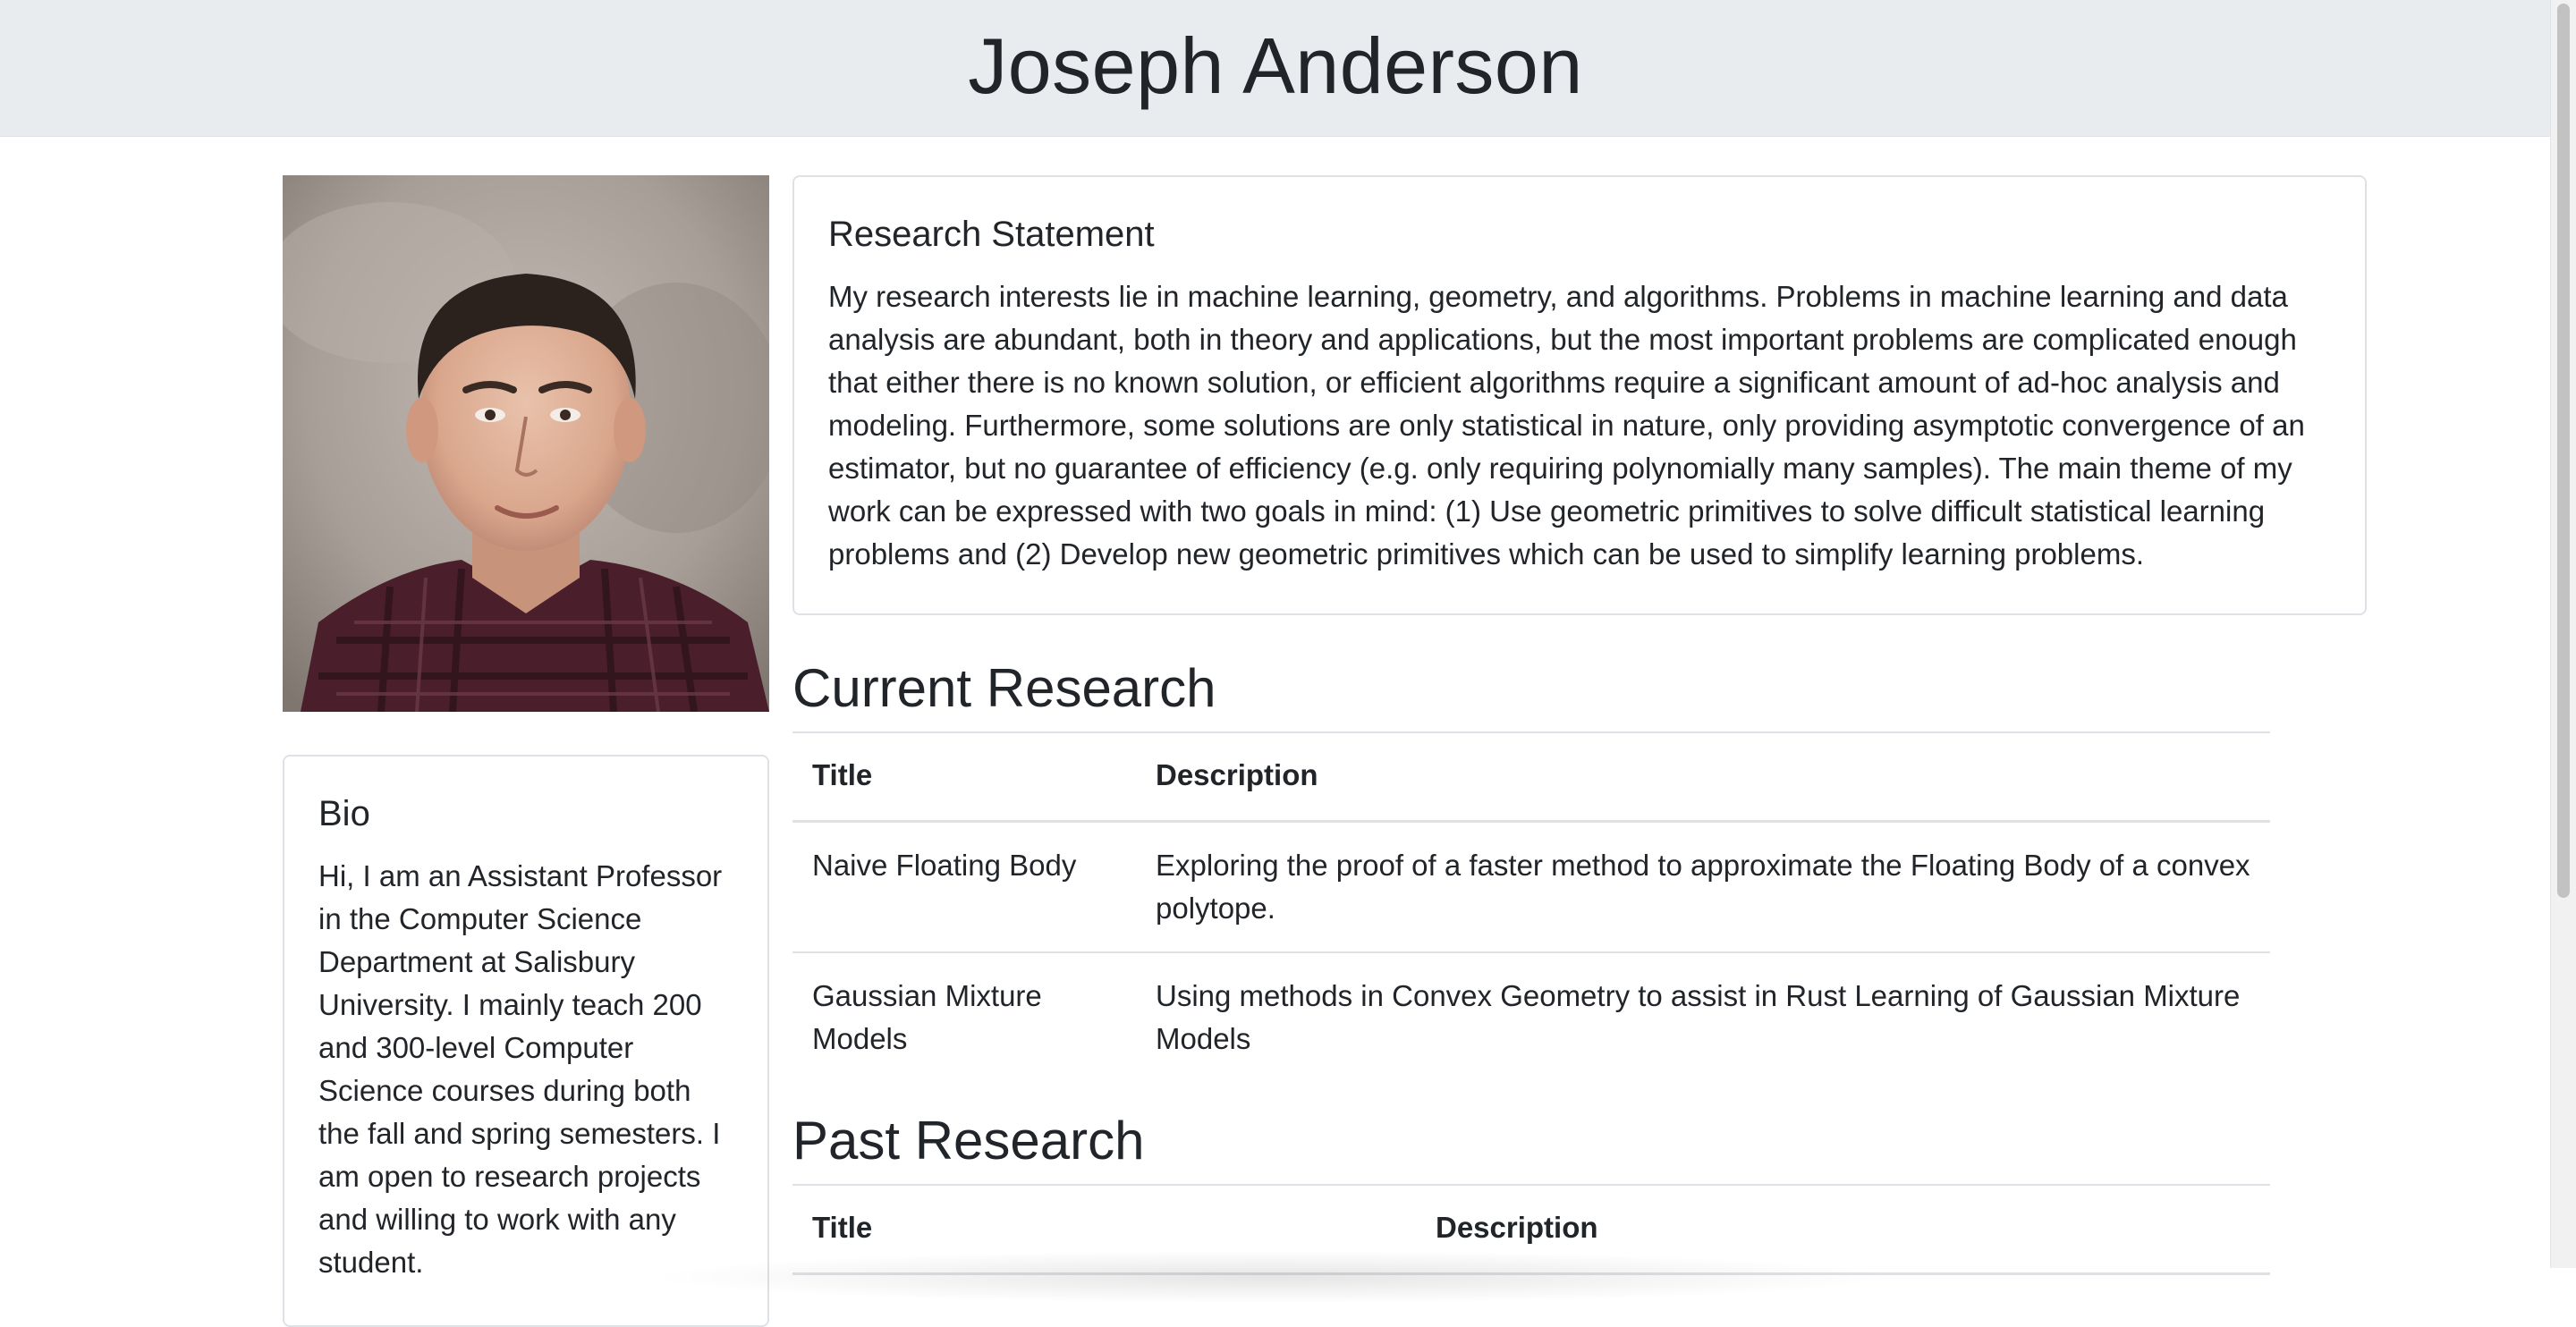 The height and width of the screenshot is (1327, 2576). I want to click on bio-heading: Bio, so click(344, 813).